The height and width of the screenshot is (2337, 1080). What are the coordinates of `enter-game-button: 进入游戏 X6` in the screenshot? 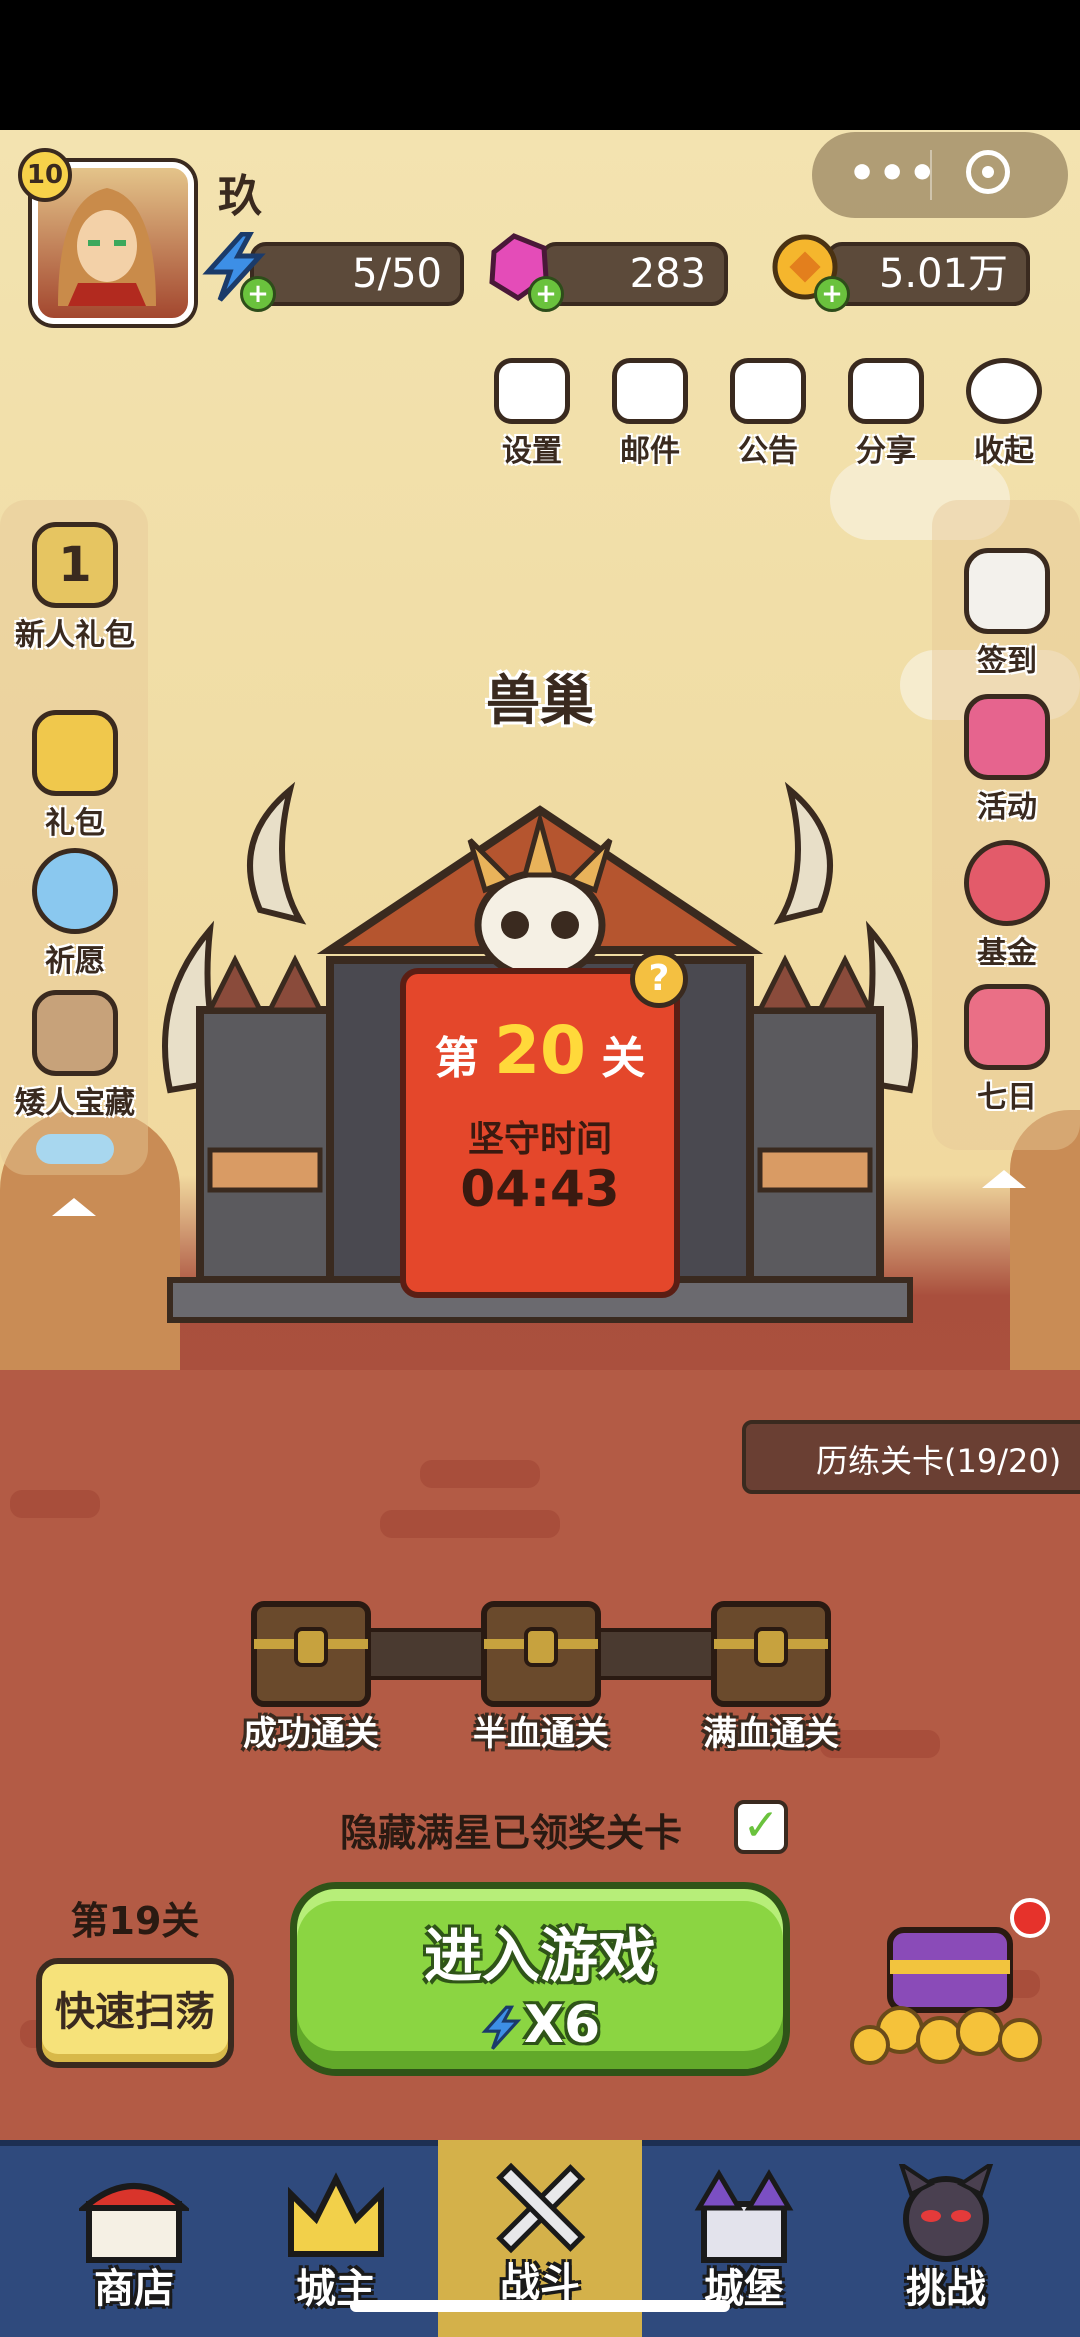 It's located at (540, 1979).